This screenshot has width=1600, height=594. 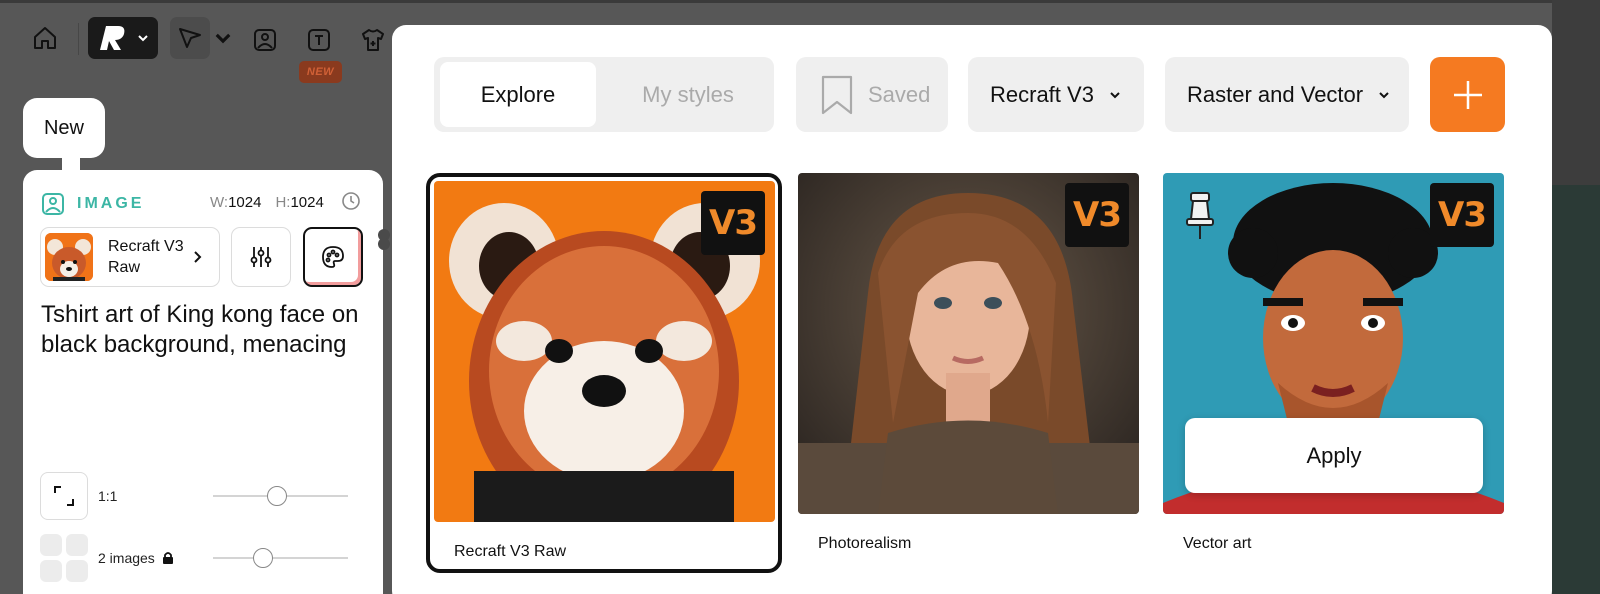 I want to click on style-card-recraft-v3-raw: V3 Recraft V3 Raw, so click(x=604, y=373).